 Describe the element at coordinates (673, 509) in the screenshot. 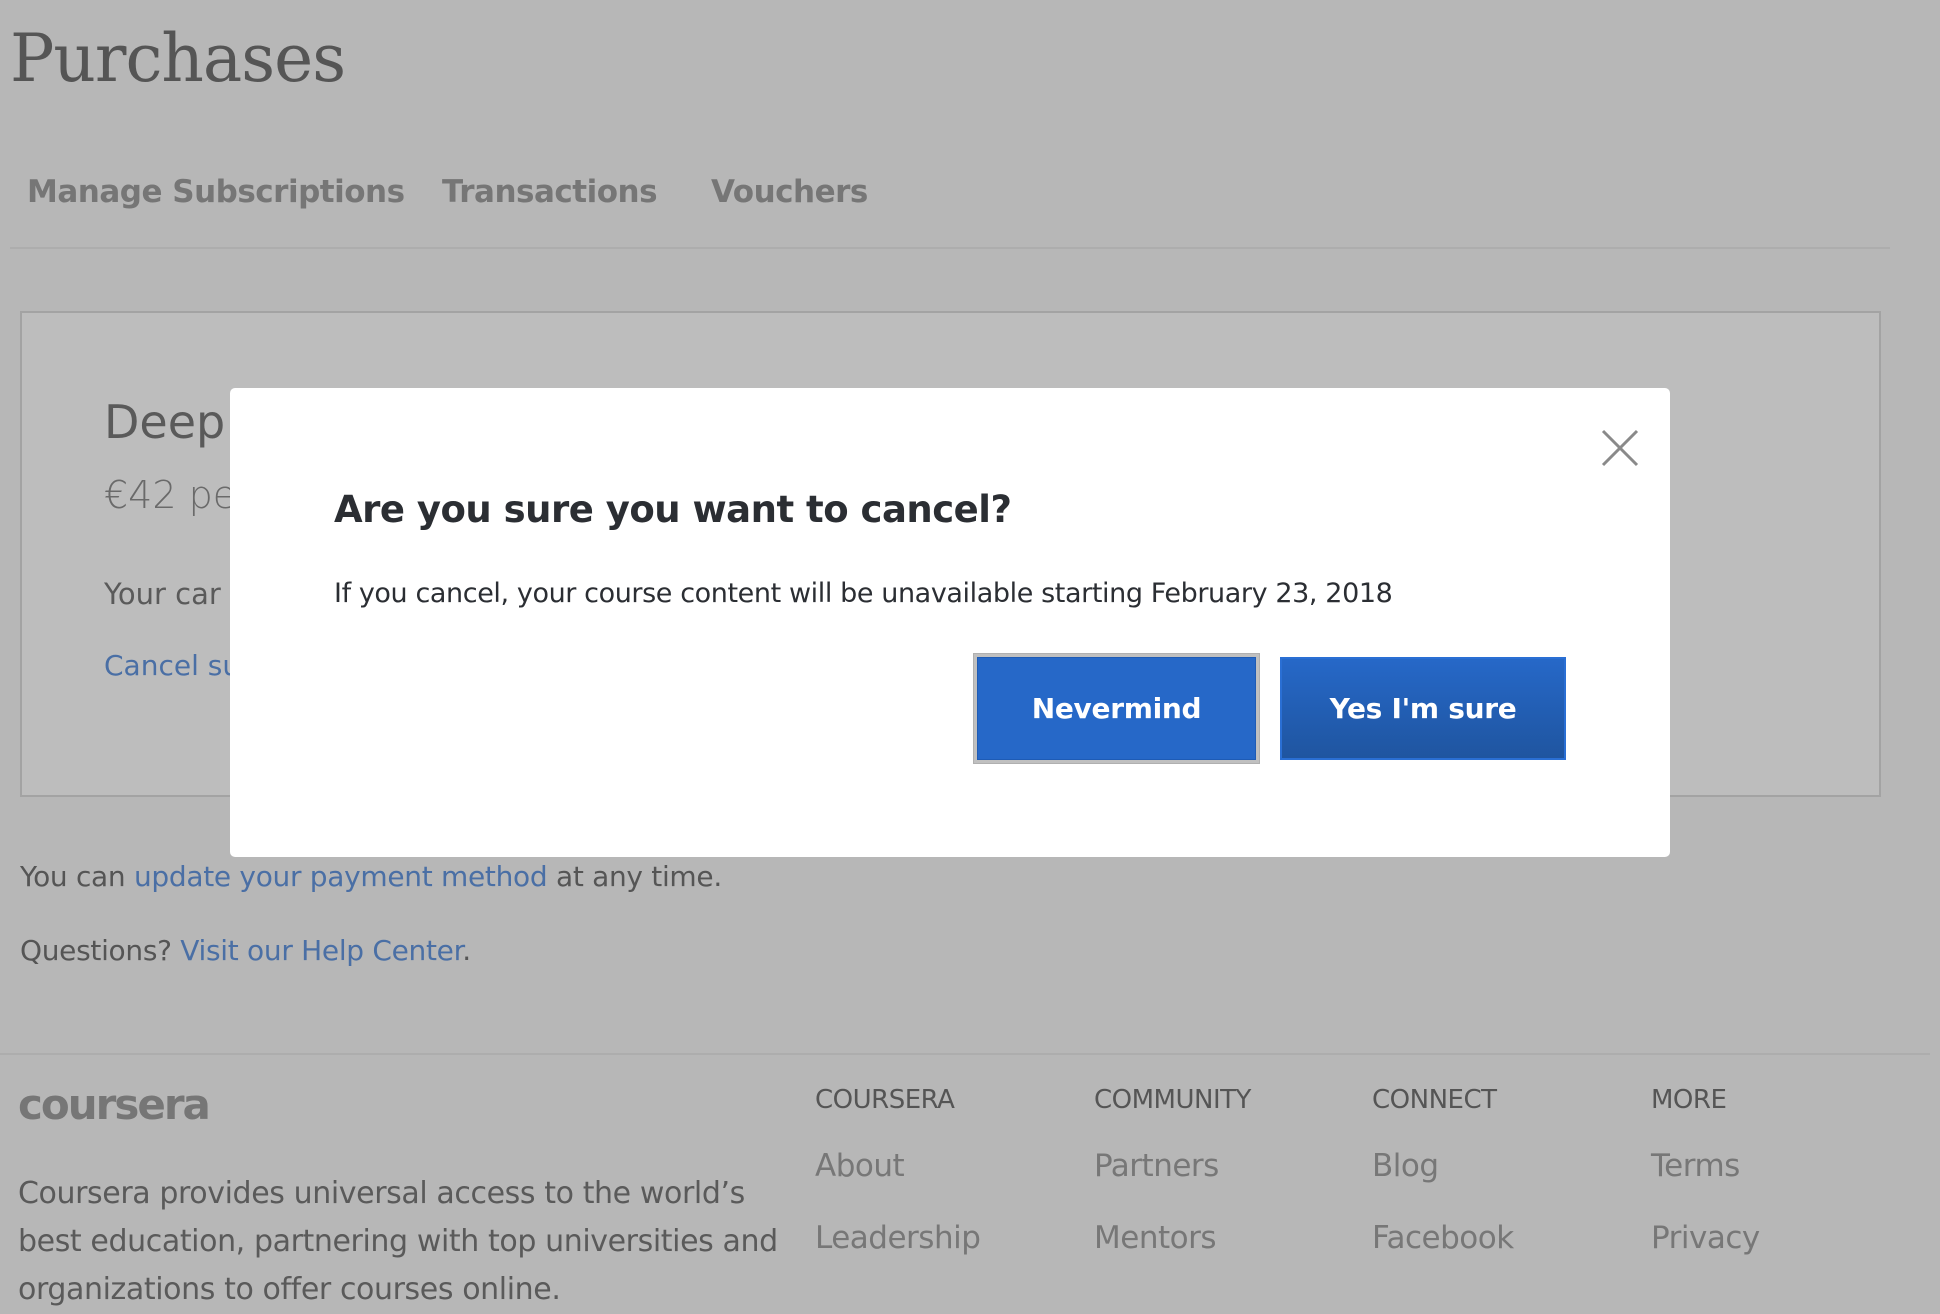

I see `dialog-heading: Are you sure you want to cancel?` at that location.